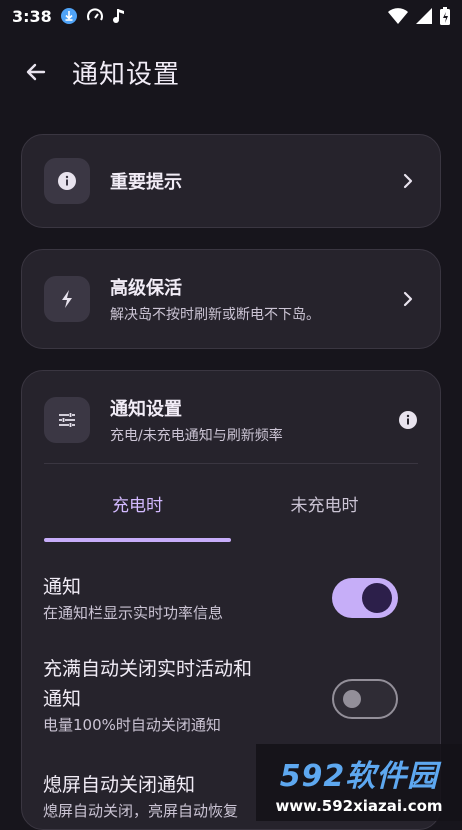  I want to click on tune-icon-box, so click(67, 420).